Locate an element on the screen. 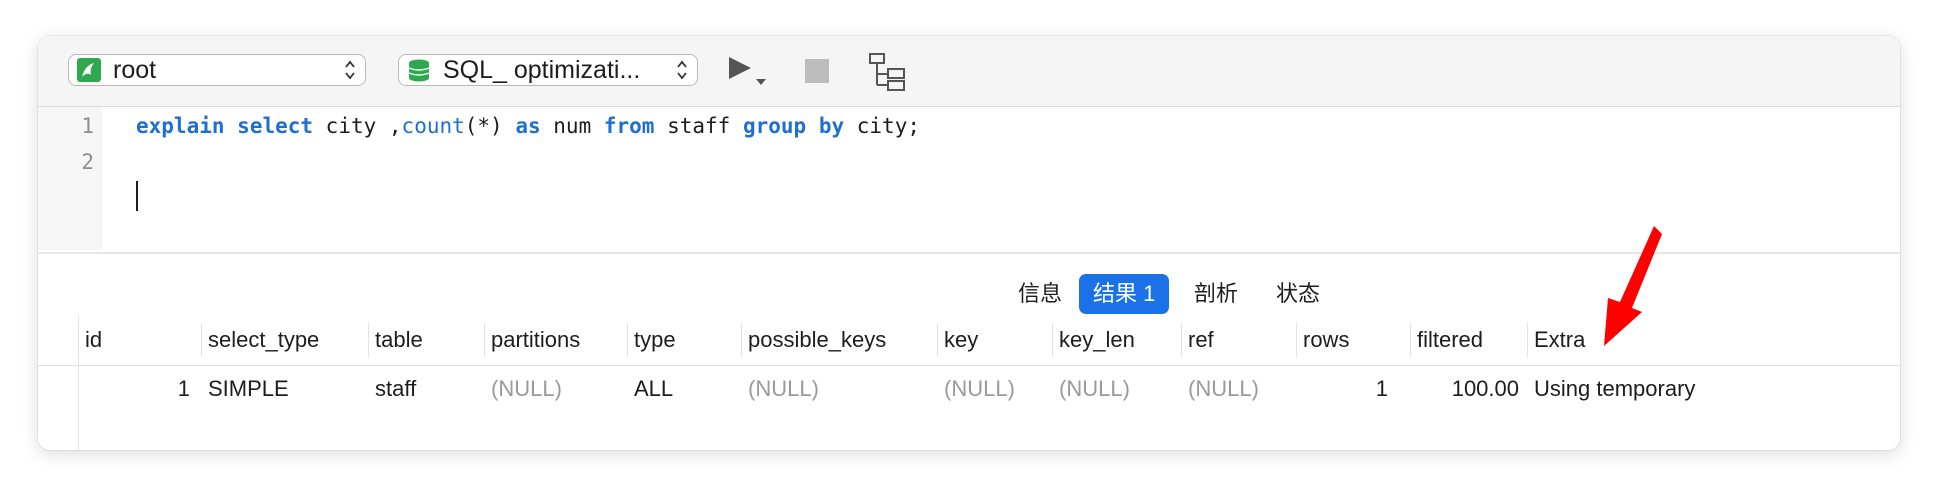 The image size is (1936, 488). cell-possible-keys: (NULL) is located at coordinates (818, 389).